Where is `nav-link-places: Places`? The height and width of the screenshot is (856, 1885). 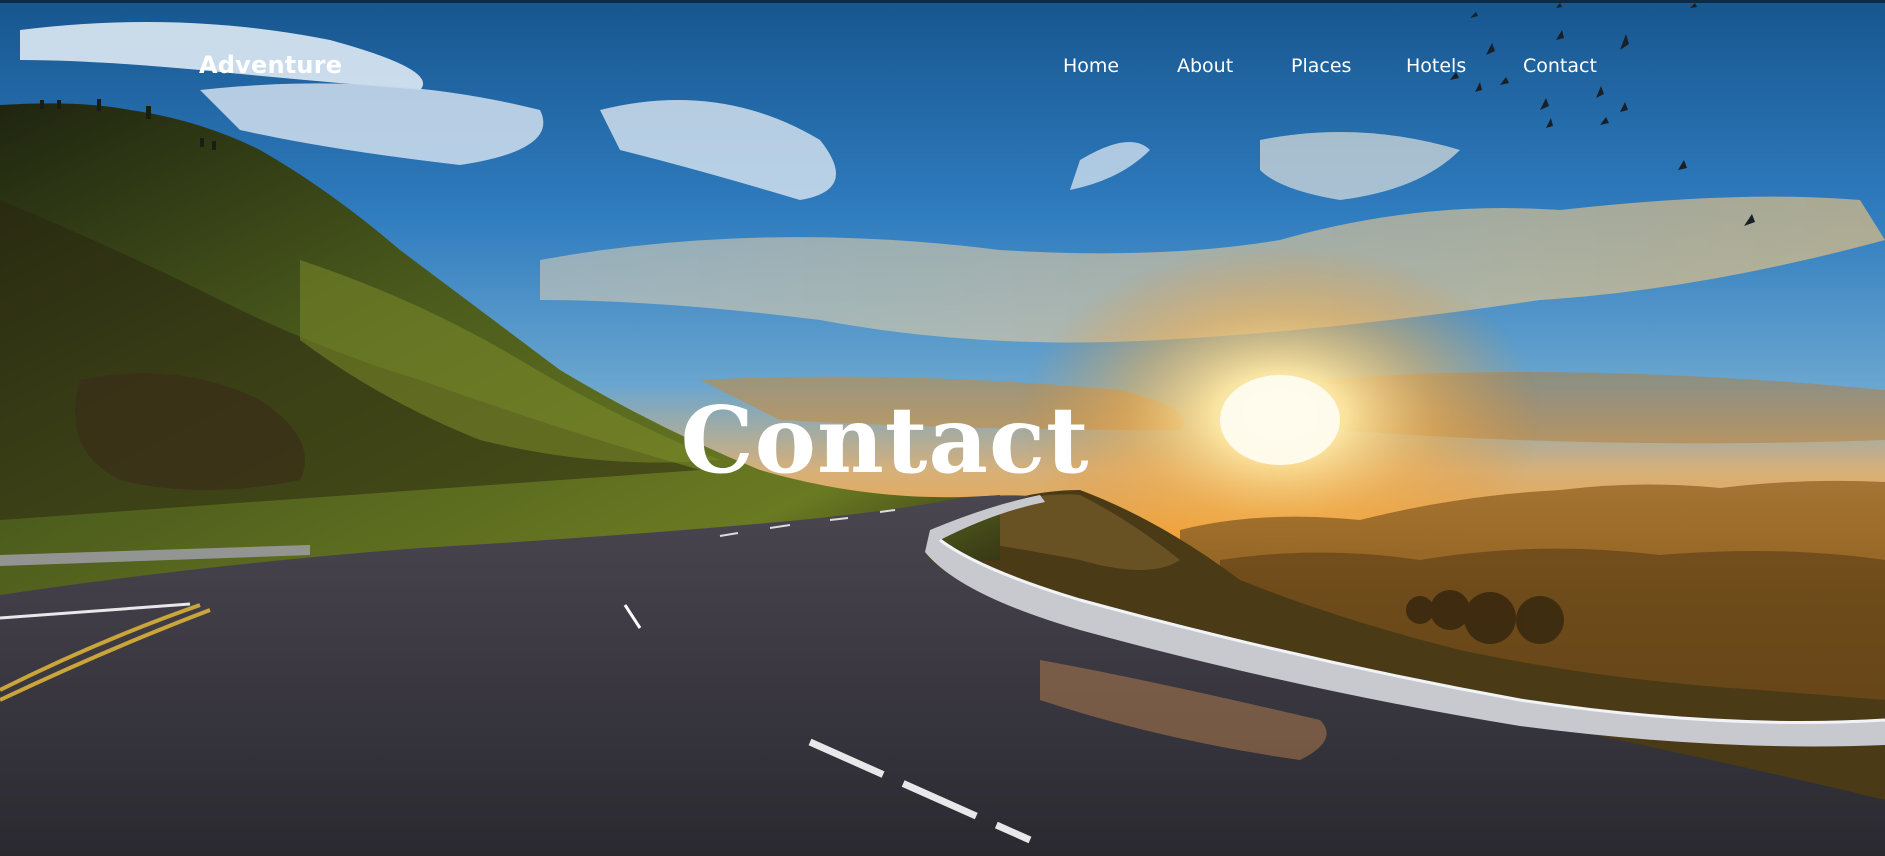
nav-link-places: Places is located at coordinates (1321, 66).